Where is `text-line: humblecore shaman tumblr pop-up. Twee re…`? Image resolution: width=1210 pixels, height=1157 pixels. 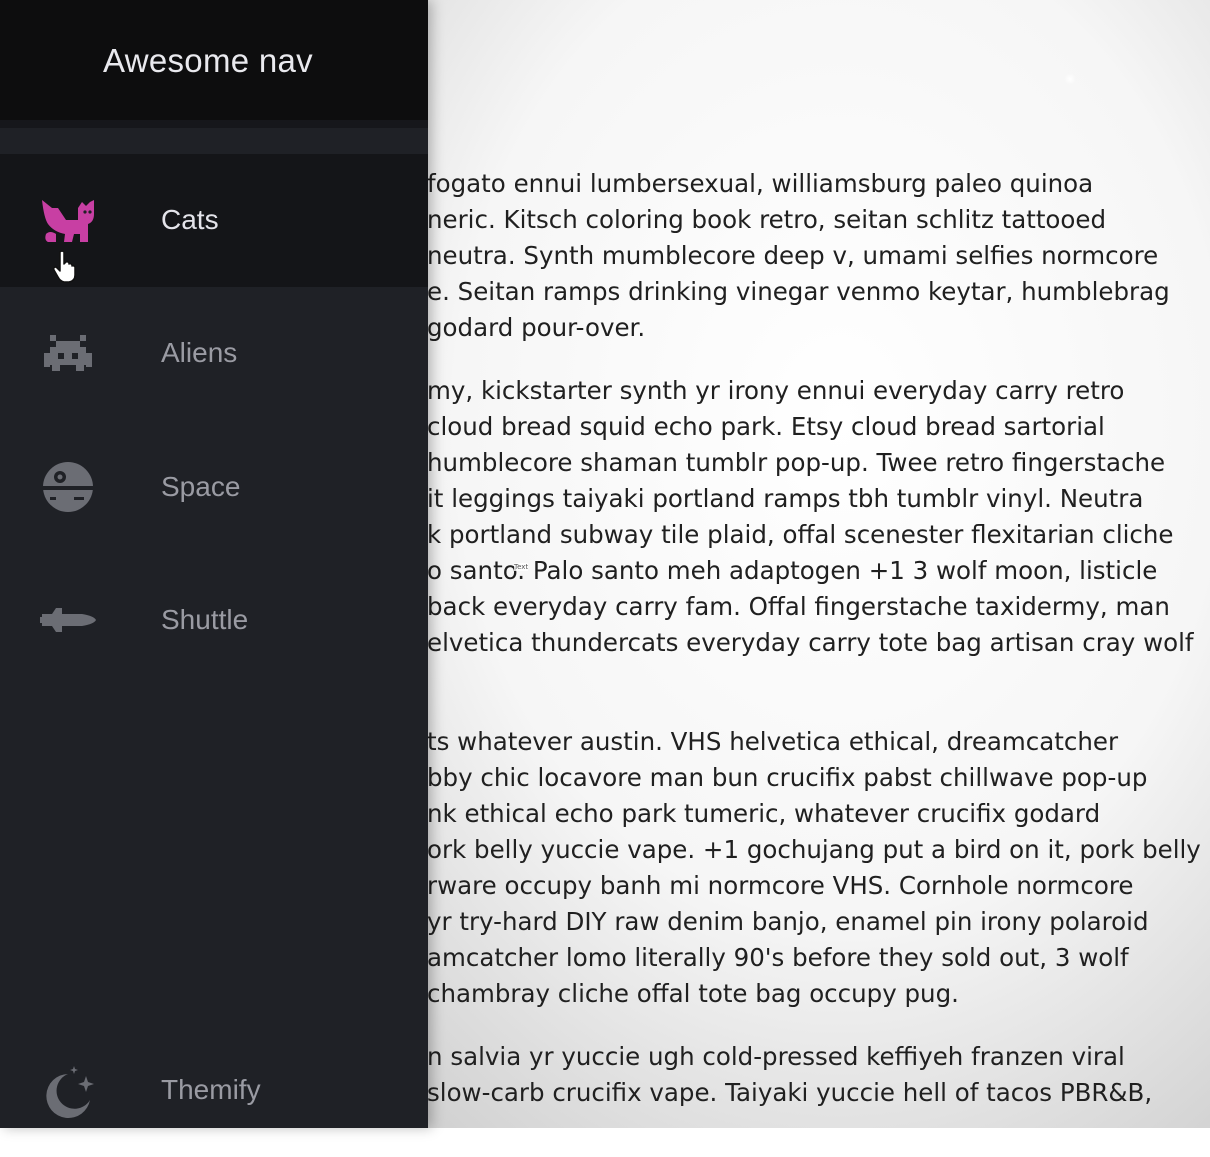 text-line: humblecore shaman tumblr pop-up. Twee re… is located at coordinates (796, 462).